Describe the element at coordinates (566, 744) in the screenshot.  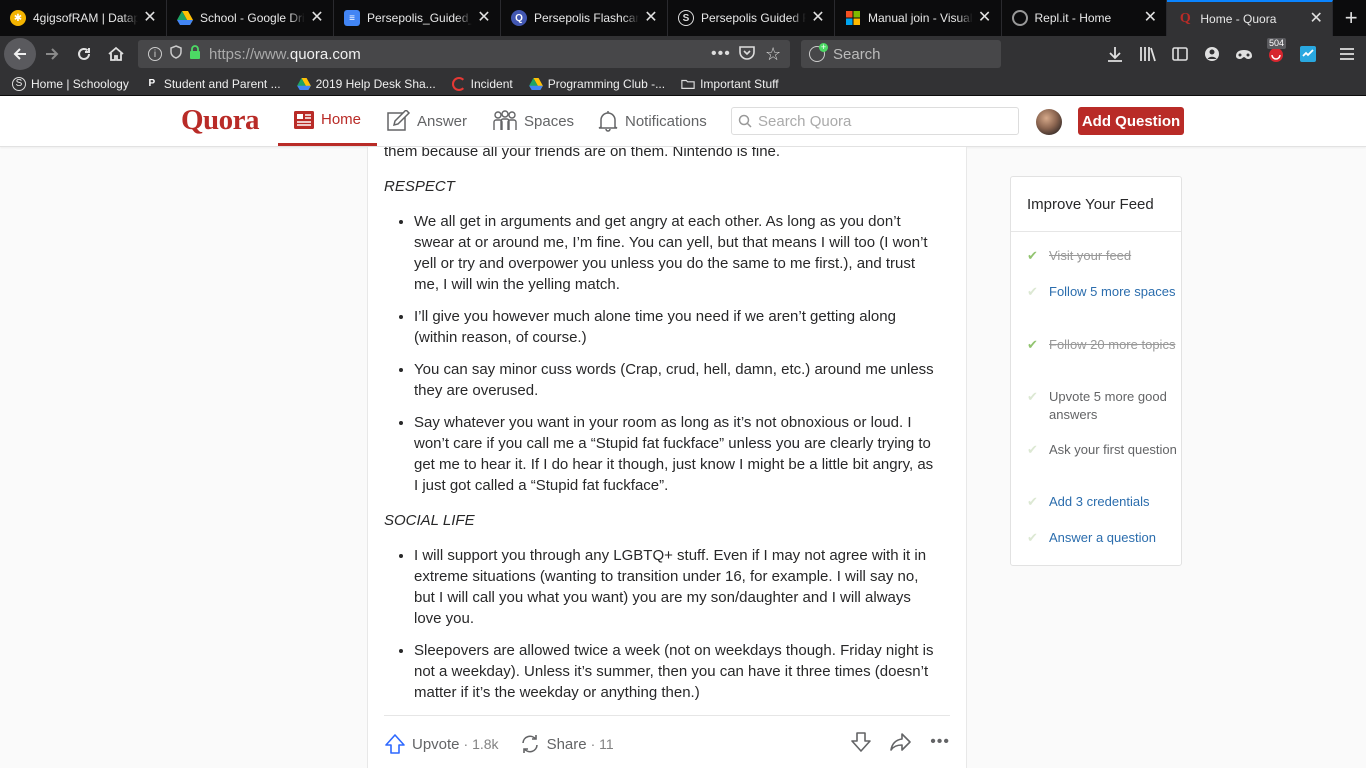
I see `share-button: Share · 11` at that location.